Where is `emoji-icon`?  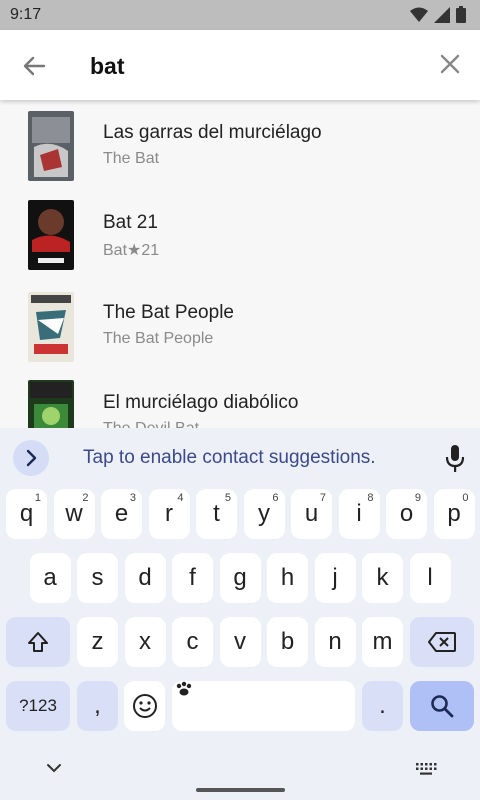 emoji-icon is located at coordinates (144, 706).